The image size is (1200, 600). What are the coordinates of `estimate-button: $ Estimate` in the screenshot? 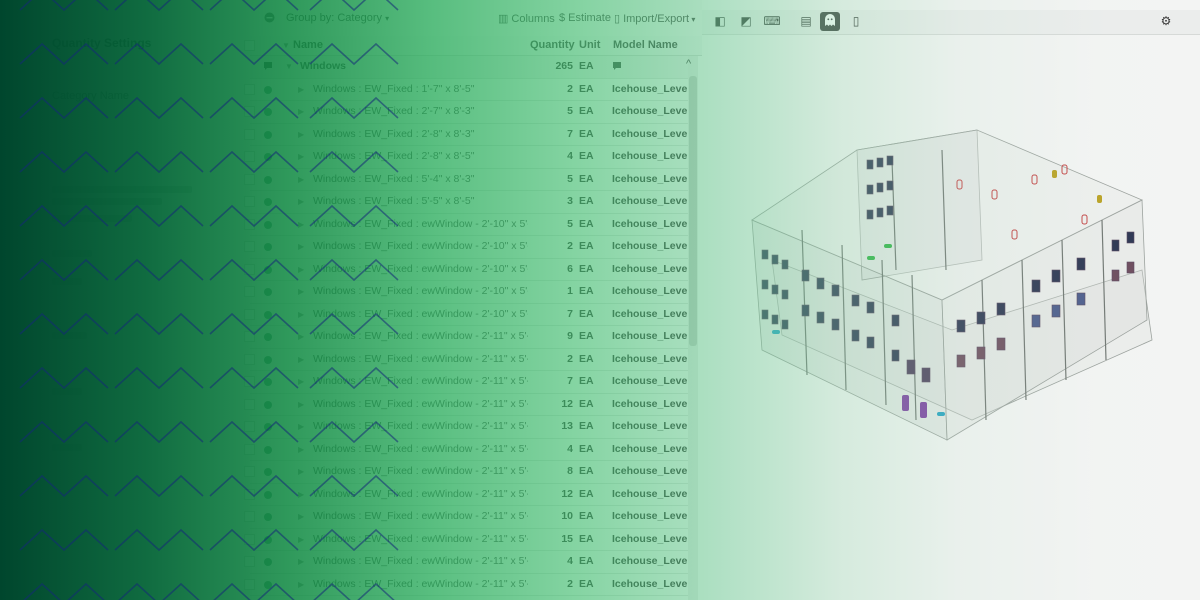 It's located at (585, 18).